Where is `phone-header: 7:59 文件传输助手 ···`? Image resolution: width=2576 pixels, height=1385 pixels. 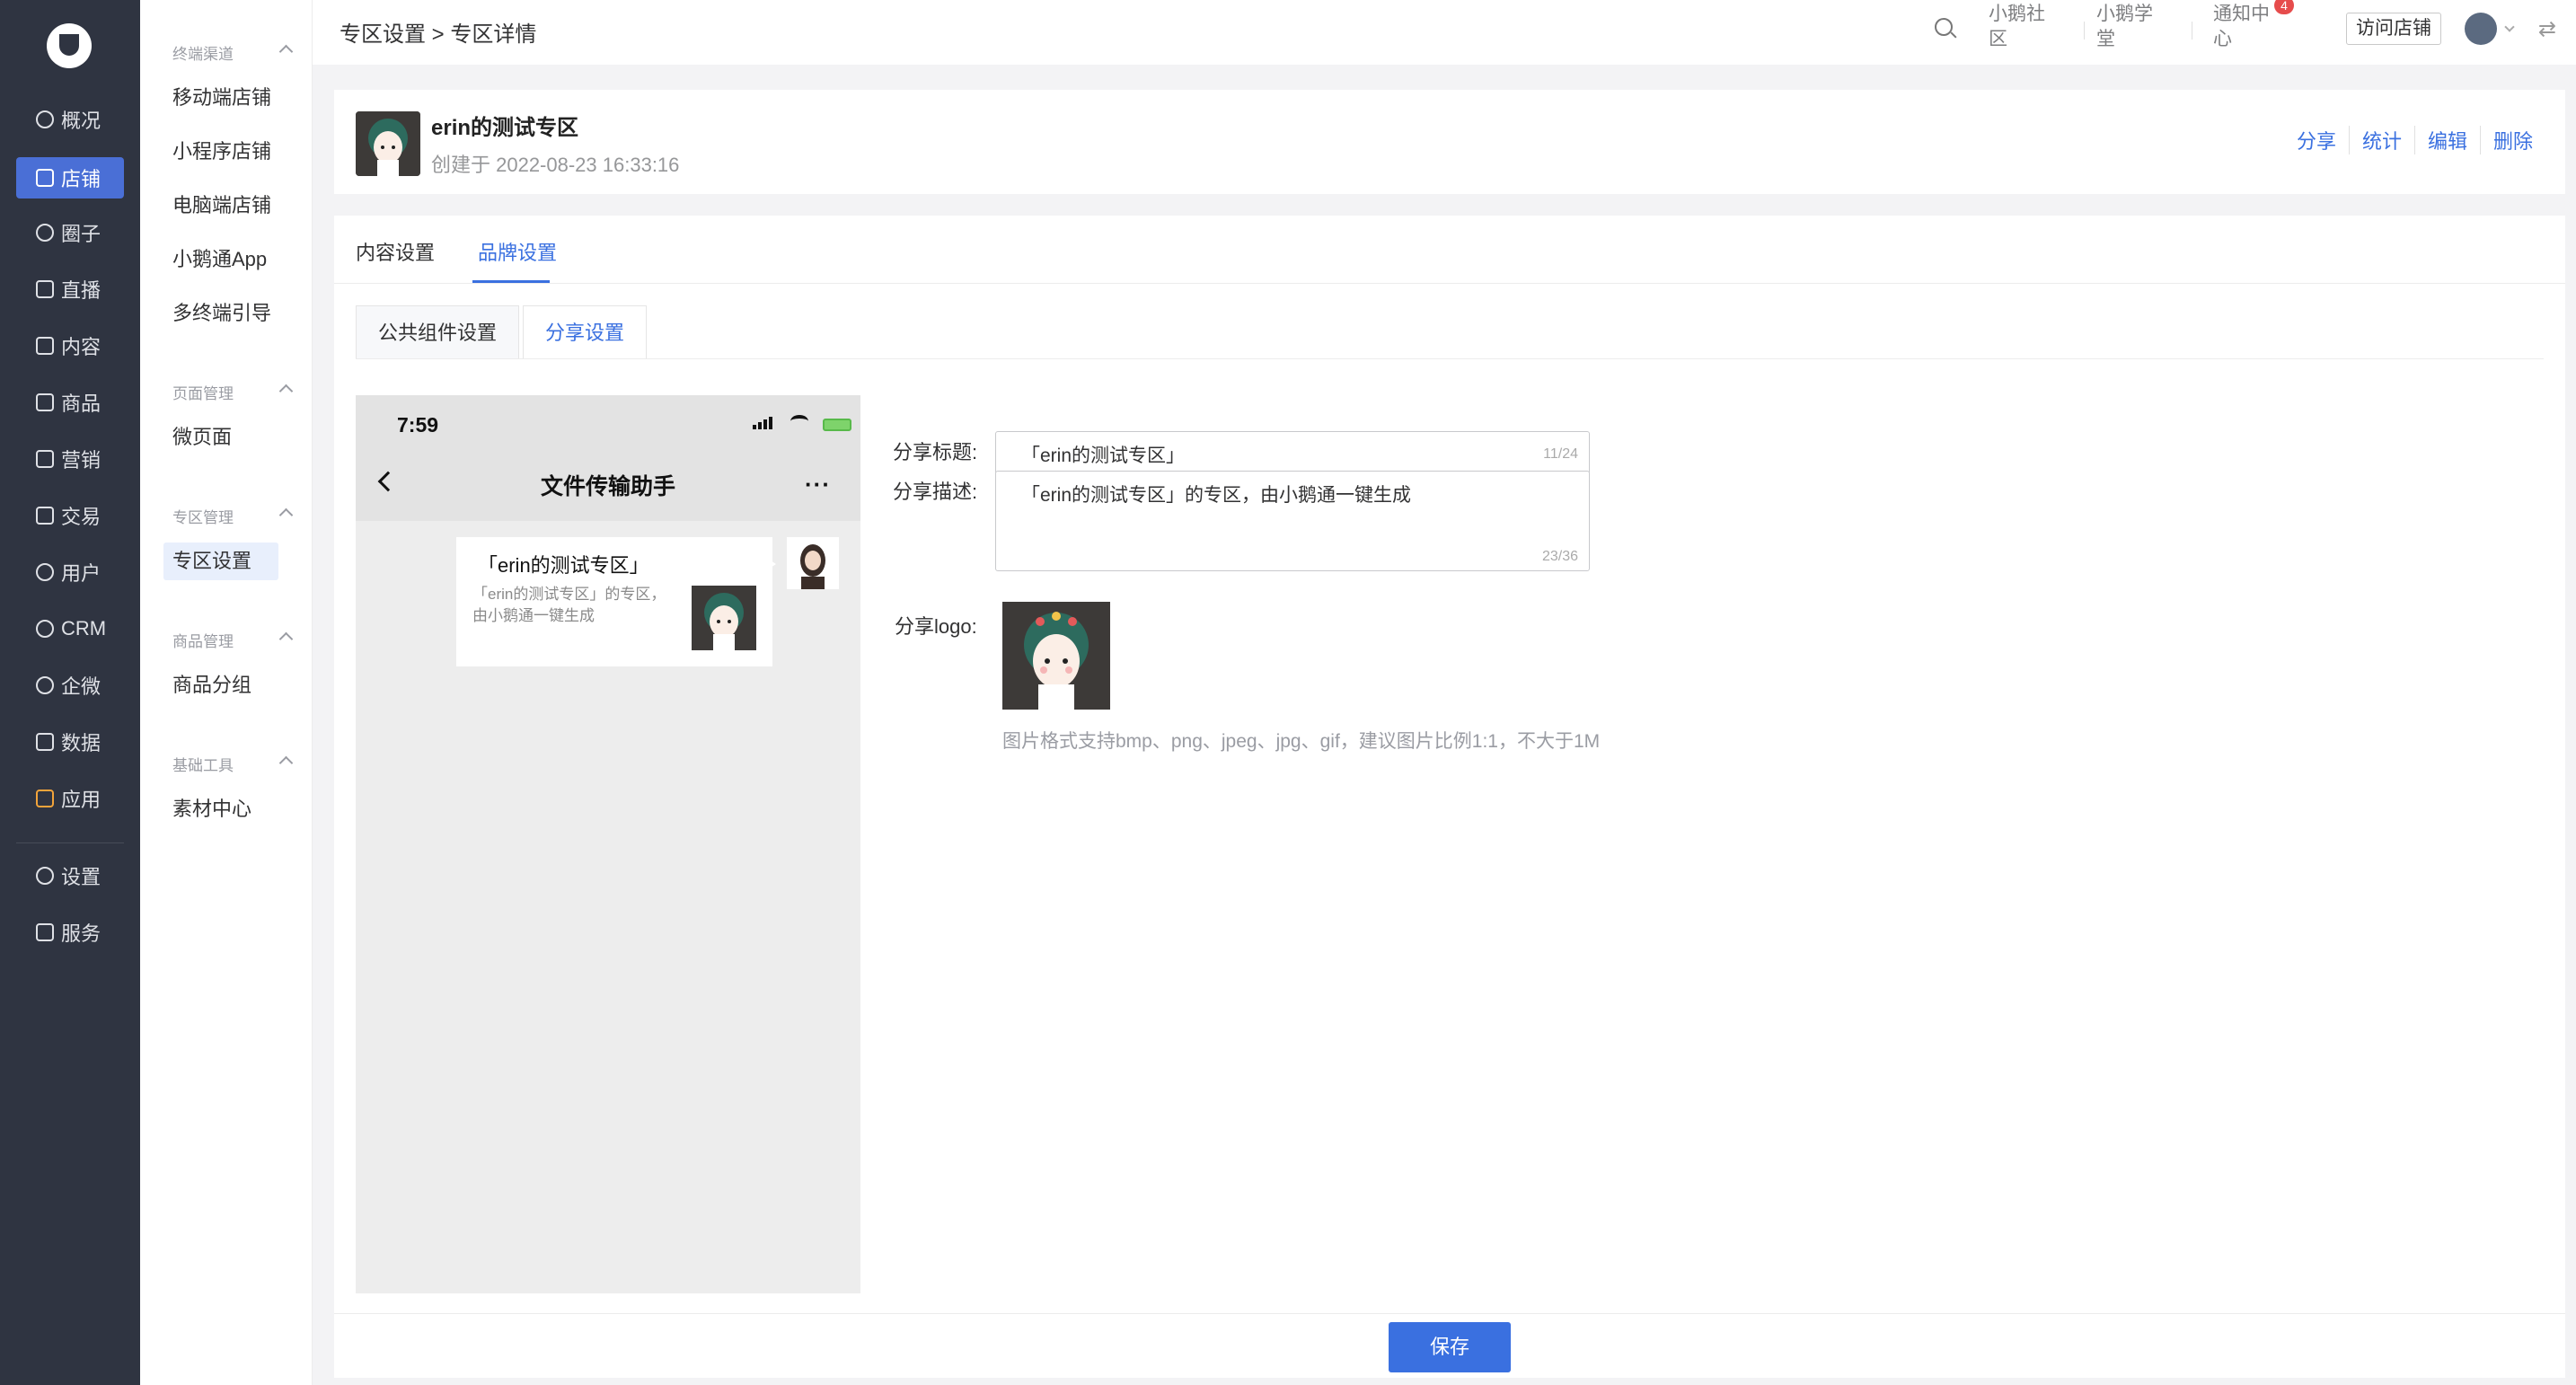
phone-header: 7:59 文件传输助手 ··· is located at coordinates (608, 458).